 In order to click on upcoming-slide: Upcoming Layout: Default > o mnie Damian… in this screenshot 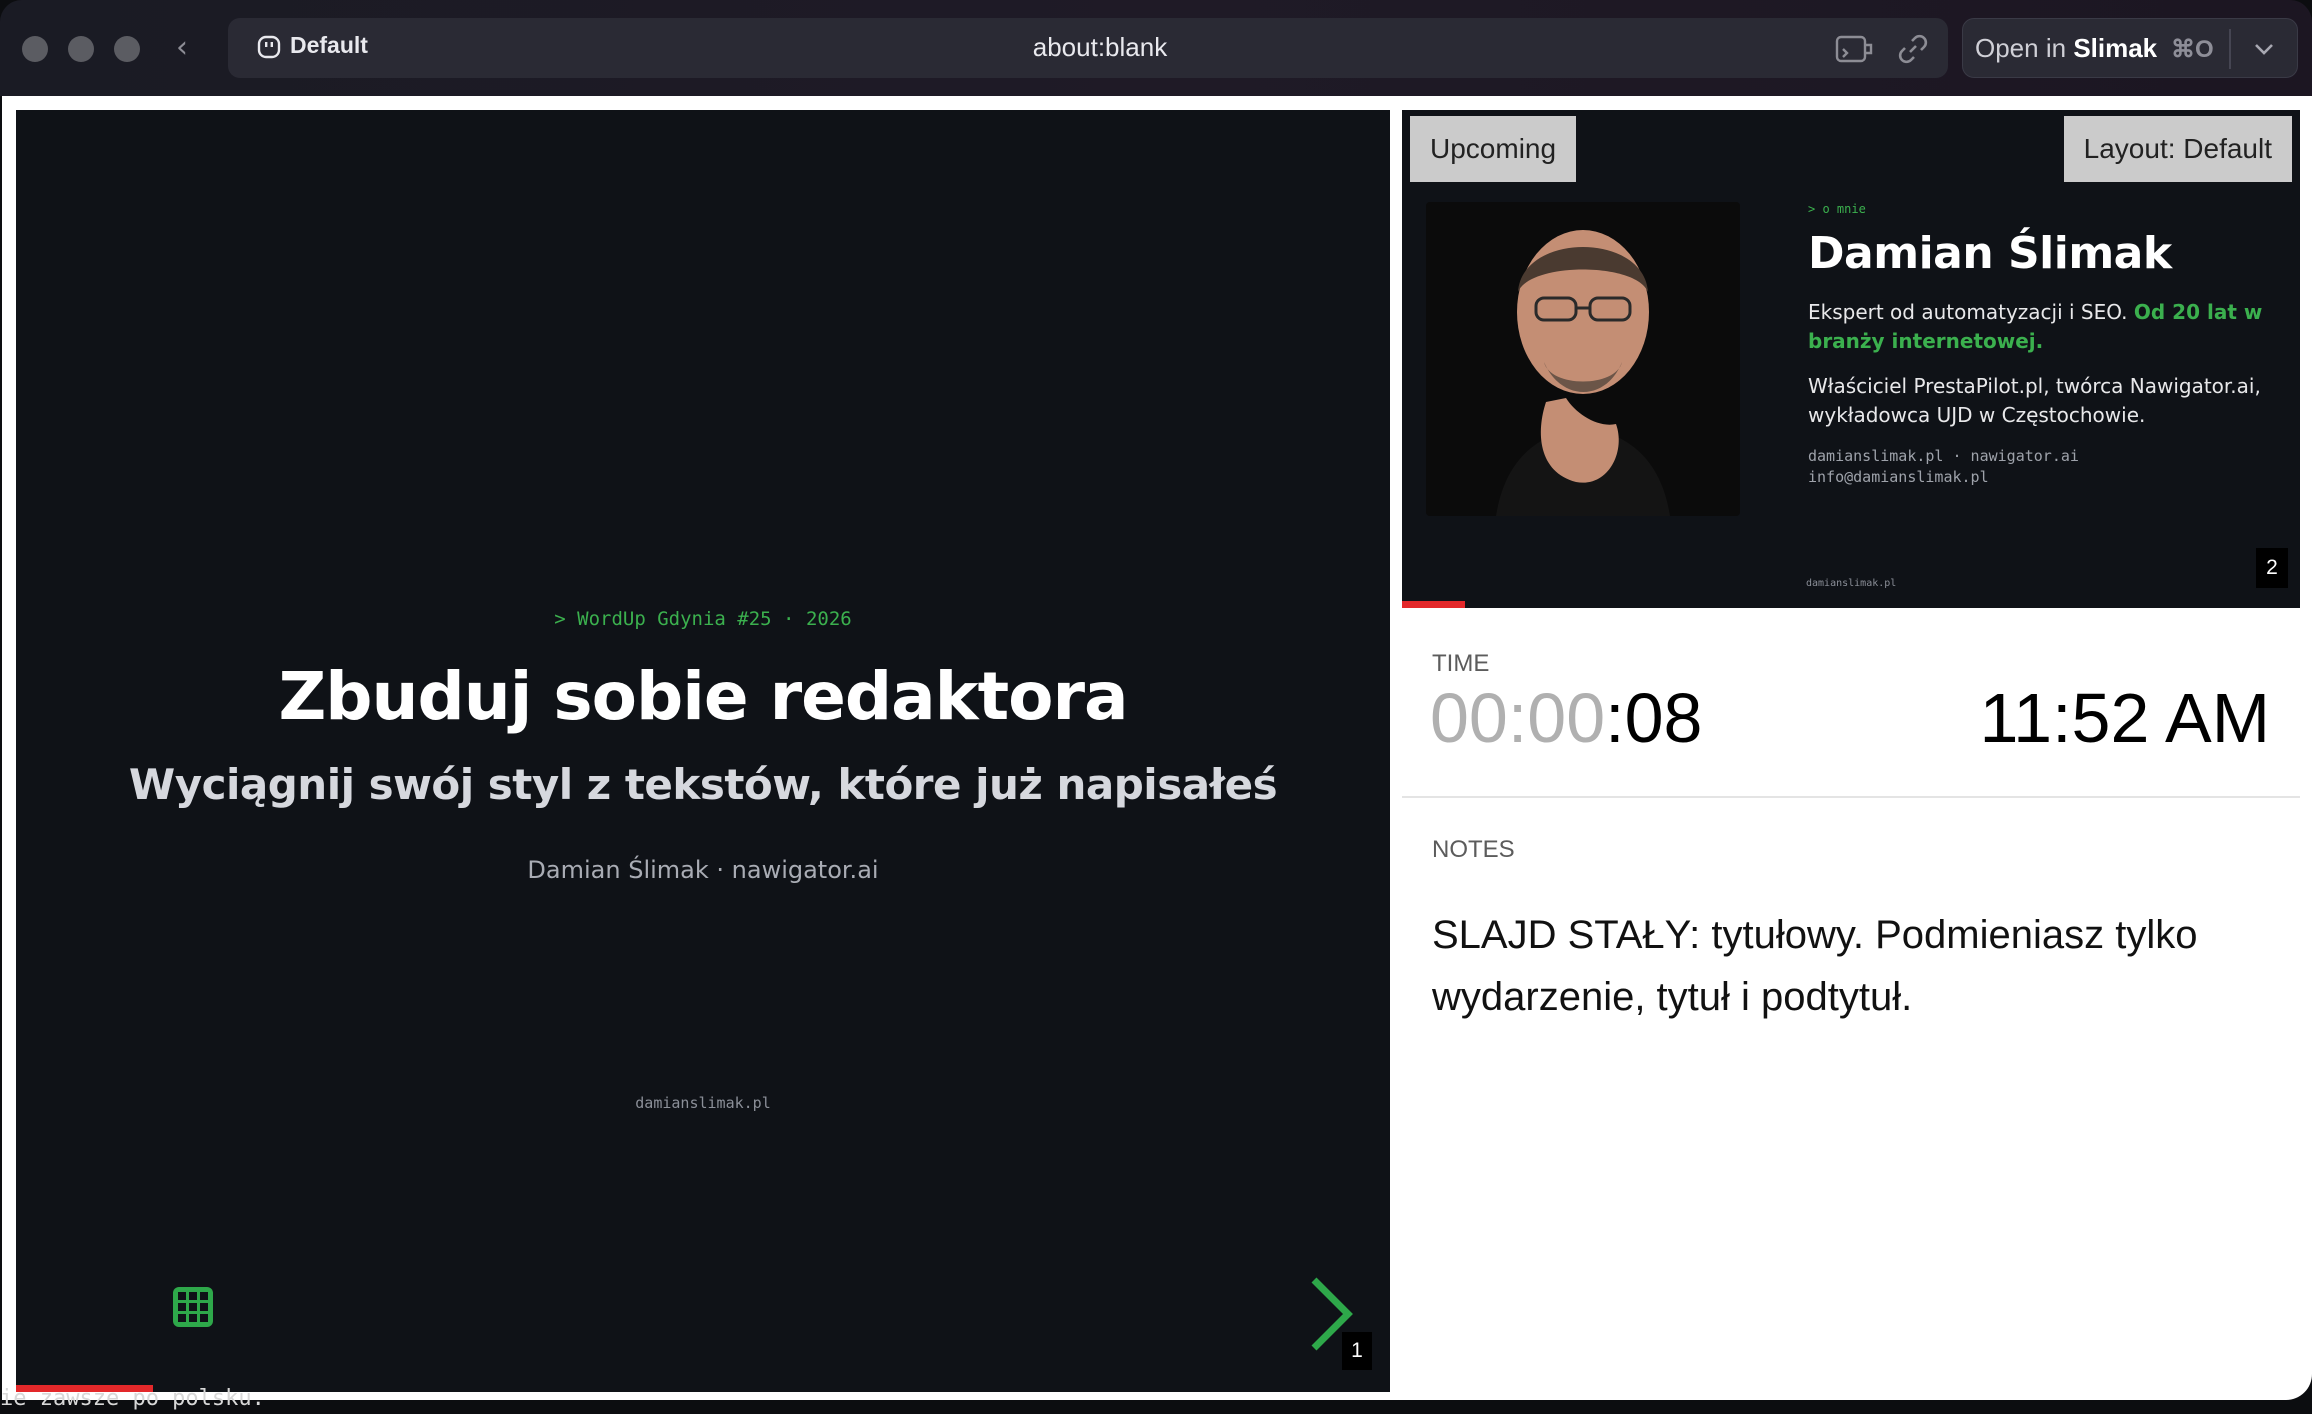, I will do `click(1851, 359)`.